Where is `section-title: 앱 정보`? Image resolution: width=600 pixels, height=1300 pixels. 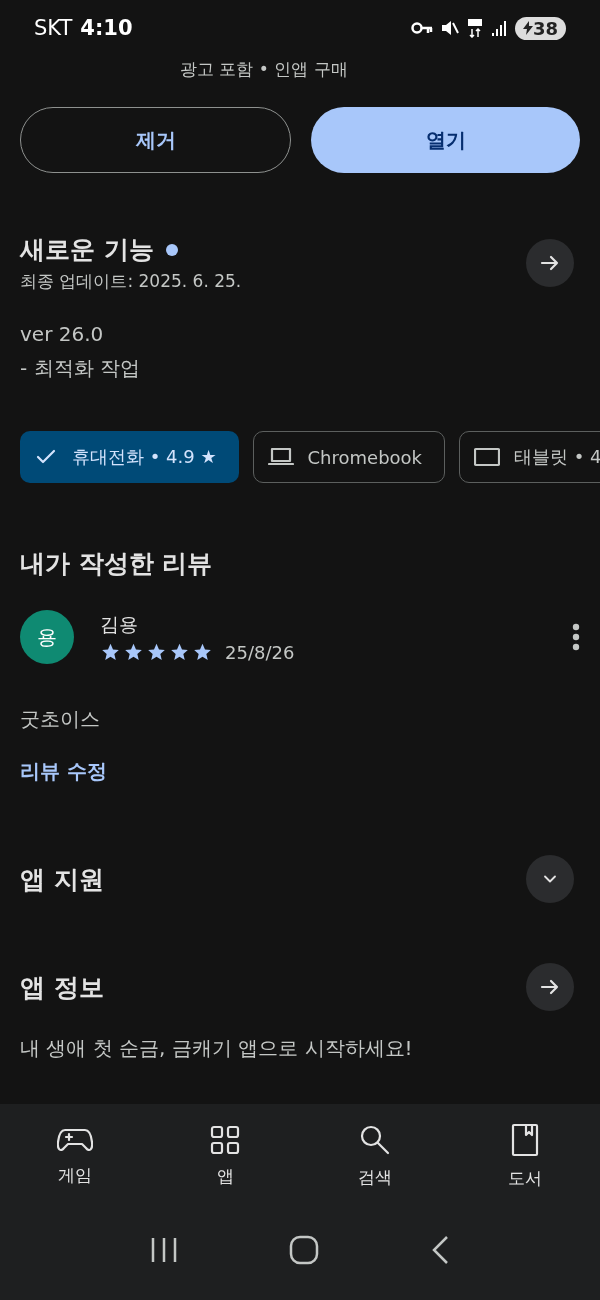
section-title: 앱 정보 is located at coordinates (62, 987).